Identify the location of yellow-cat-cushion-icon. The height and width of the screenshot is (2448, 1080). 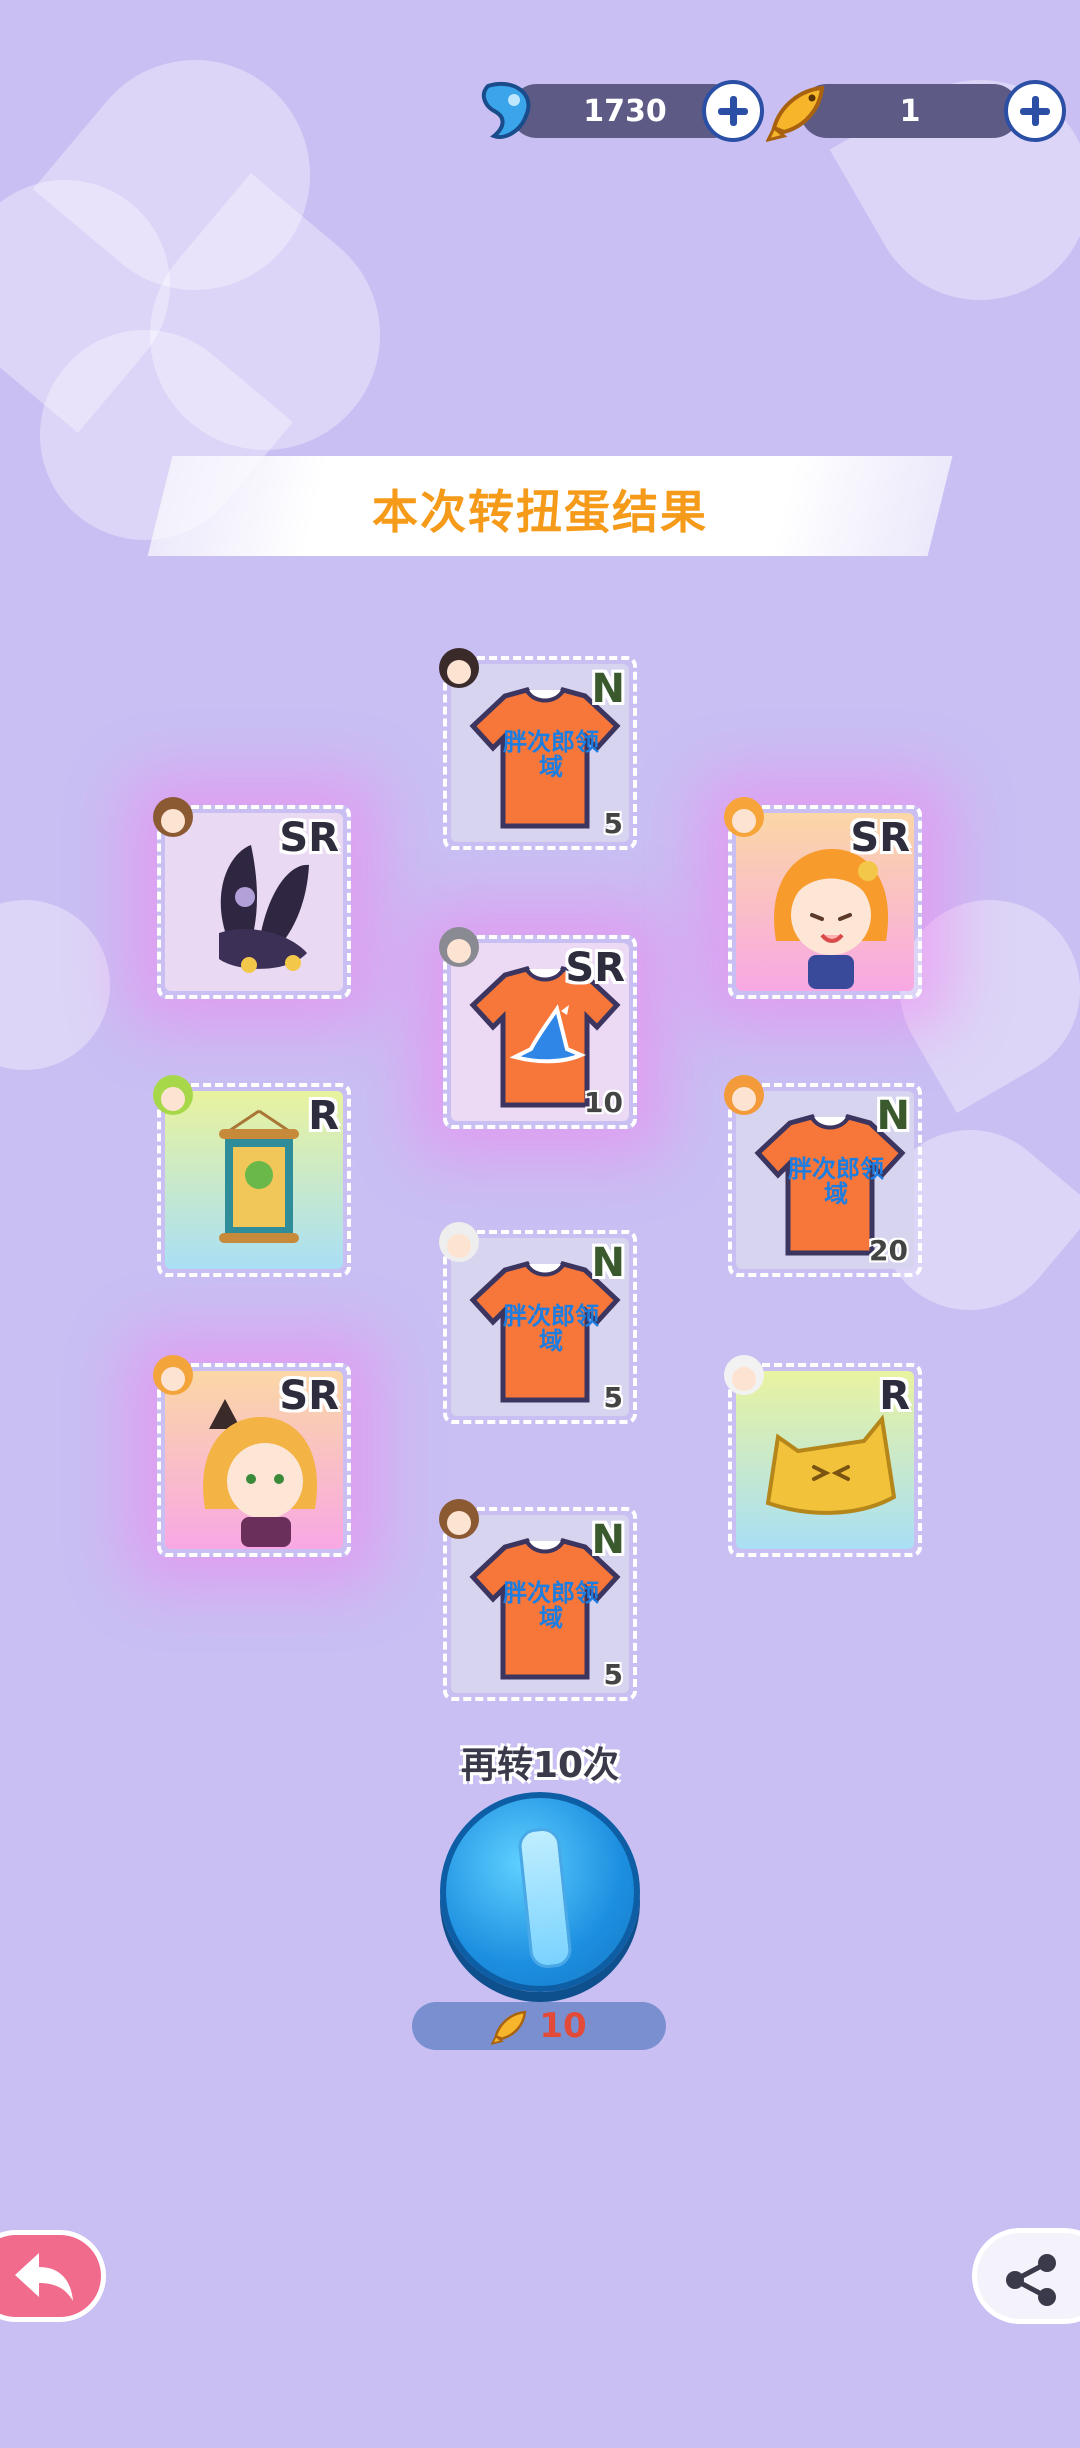
(831, 1464).